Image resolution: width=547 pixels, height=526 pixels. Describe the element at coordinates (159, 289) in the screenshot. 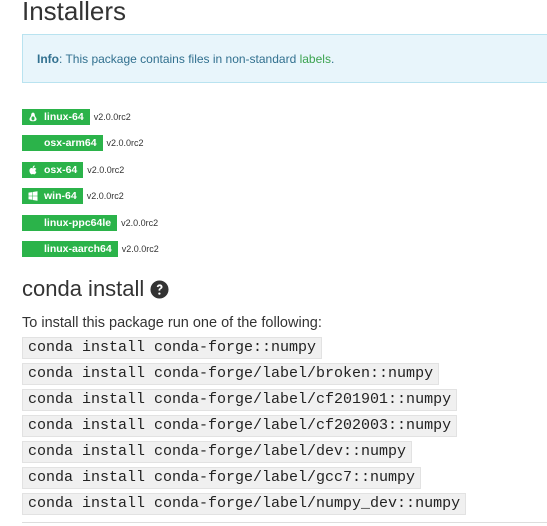

I see `question-circle-icon` at that location.